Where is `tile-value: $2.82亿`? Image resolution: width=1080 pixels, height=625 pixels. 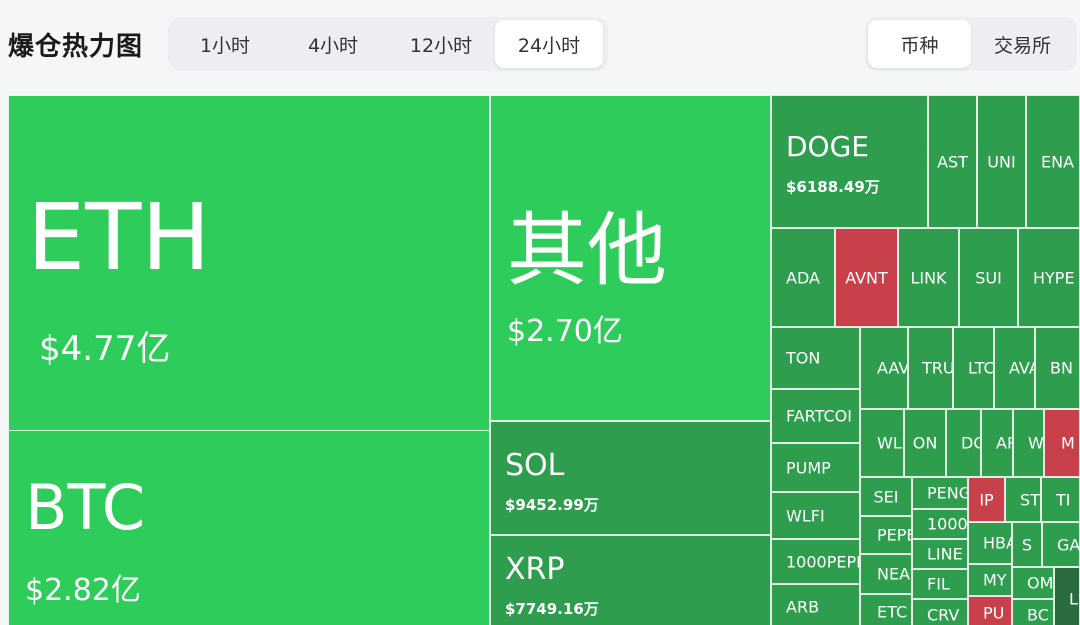 tile-value: $2.82亿 is located at coordinates (83, 590).